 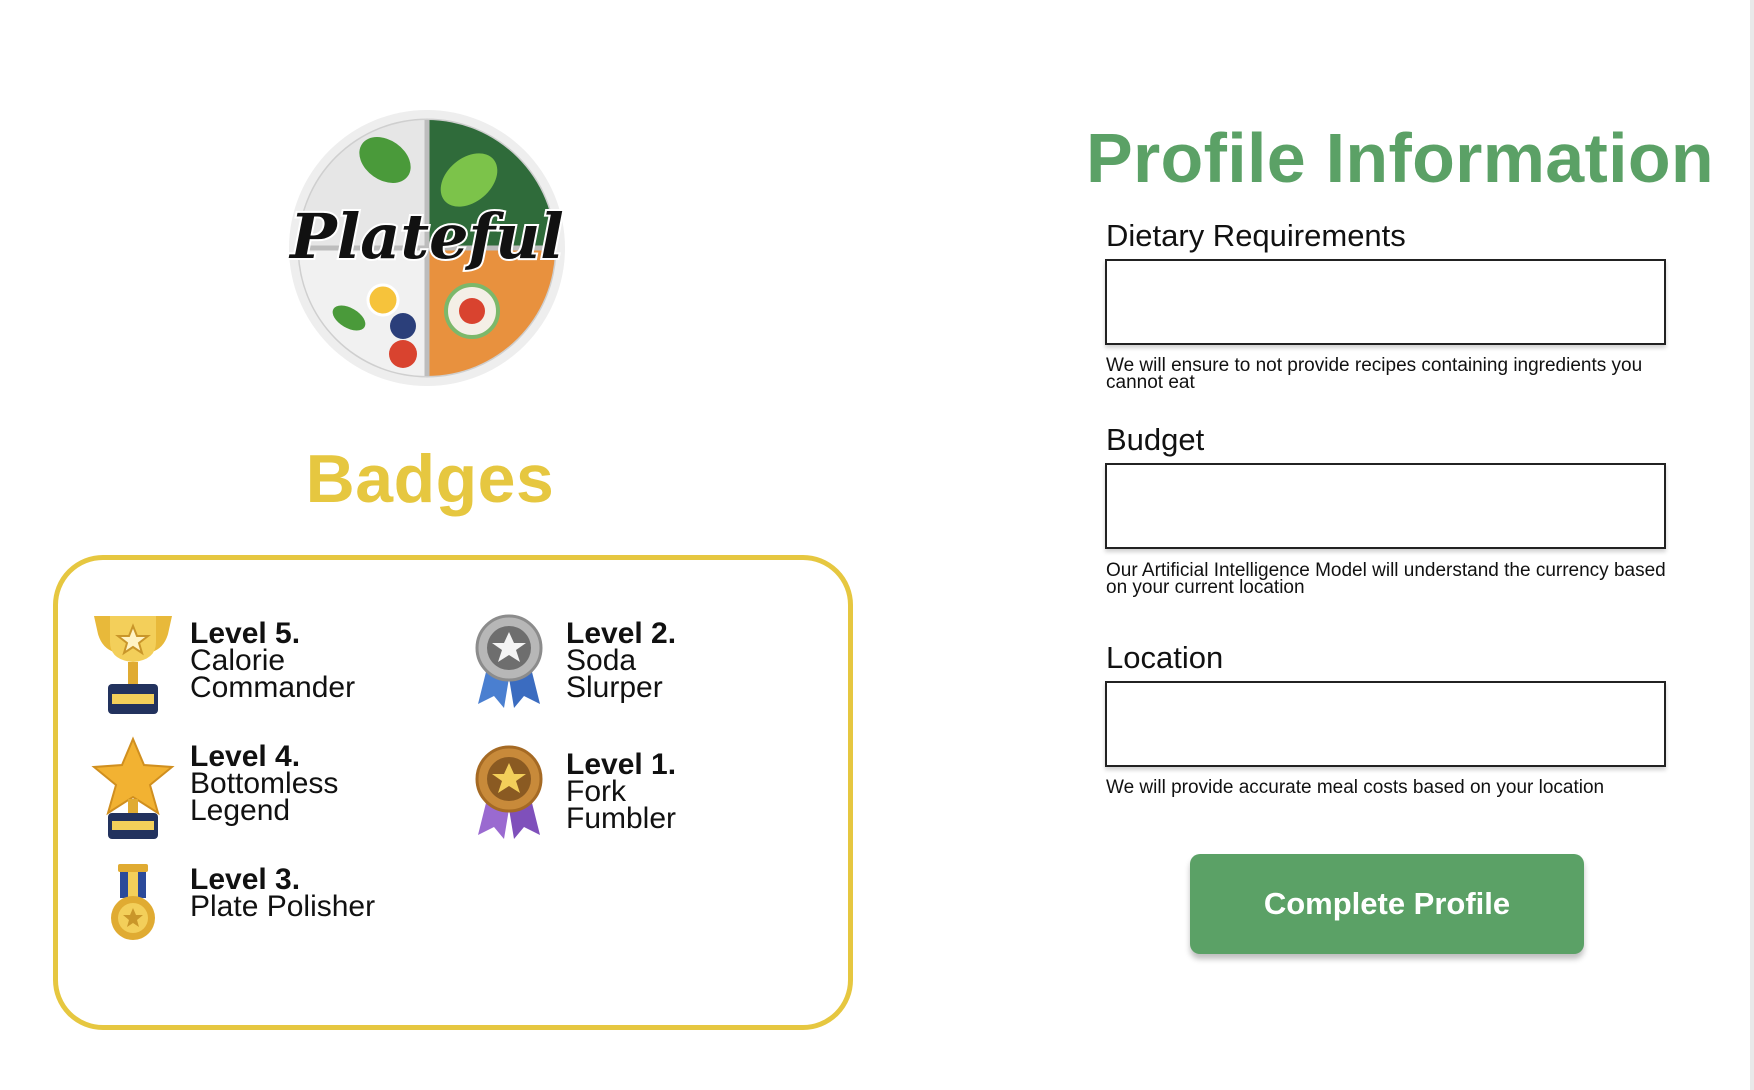 I want to click on badge-name: Calorie Commander, so click(x=273, y=674).